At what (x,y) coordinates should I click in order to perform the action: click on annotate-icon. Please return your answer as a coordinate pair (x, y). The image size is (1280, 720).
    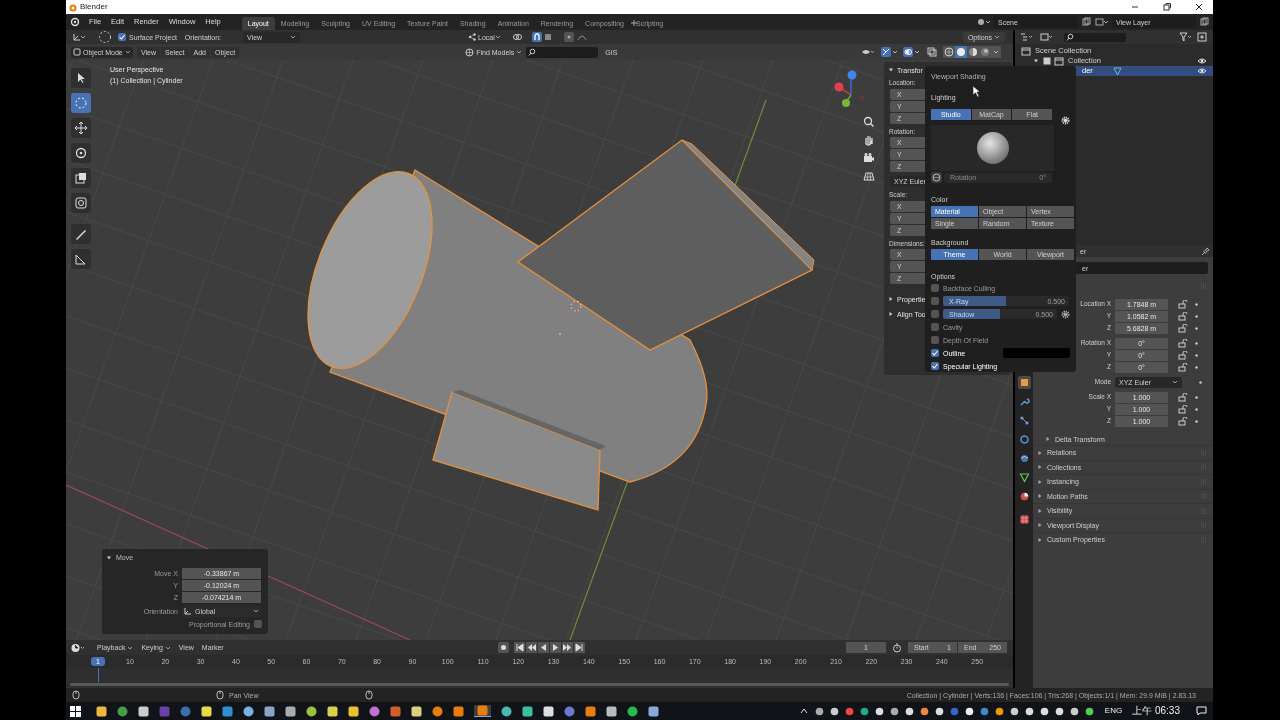
    Looking at the image, I should click on (81, 234).